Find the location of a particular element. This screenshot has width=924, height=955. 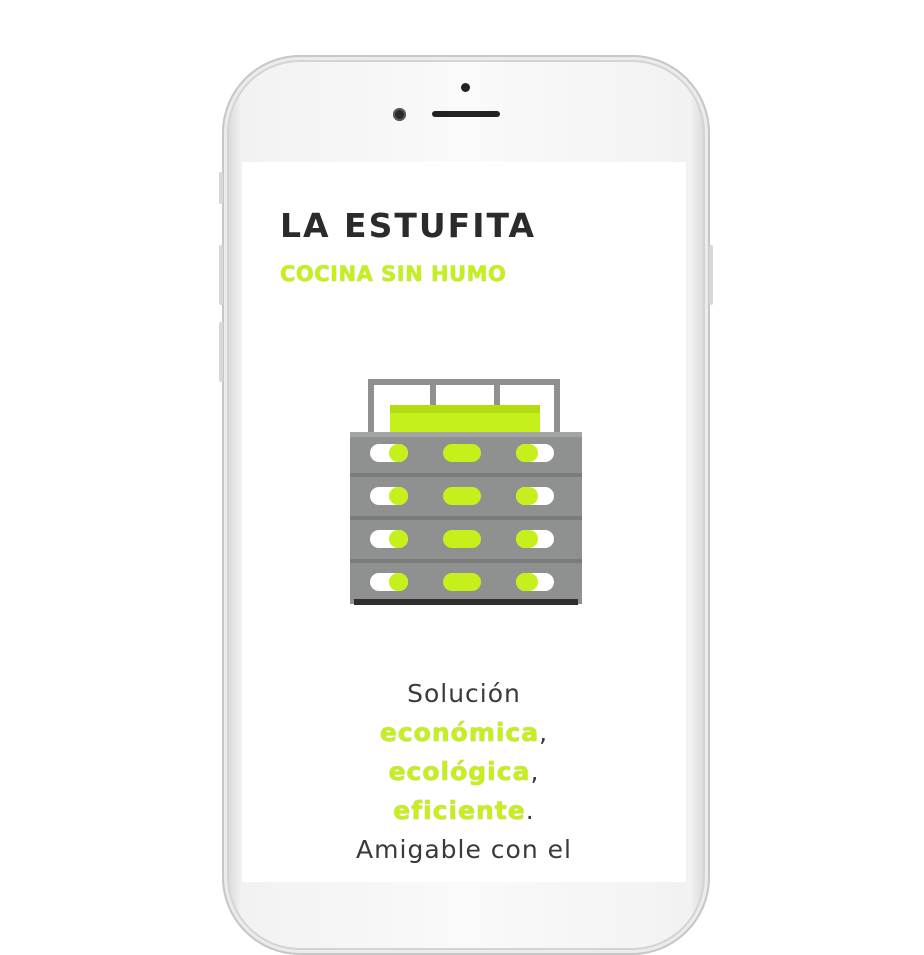

page-subtitle: COCINA SIN HUMO is located at coordinates (393, 274).